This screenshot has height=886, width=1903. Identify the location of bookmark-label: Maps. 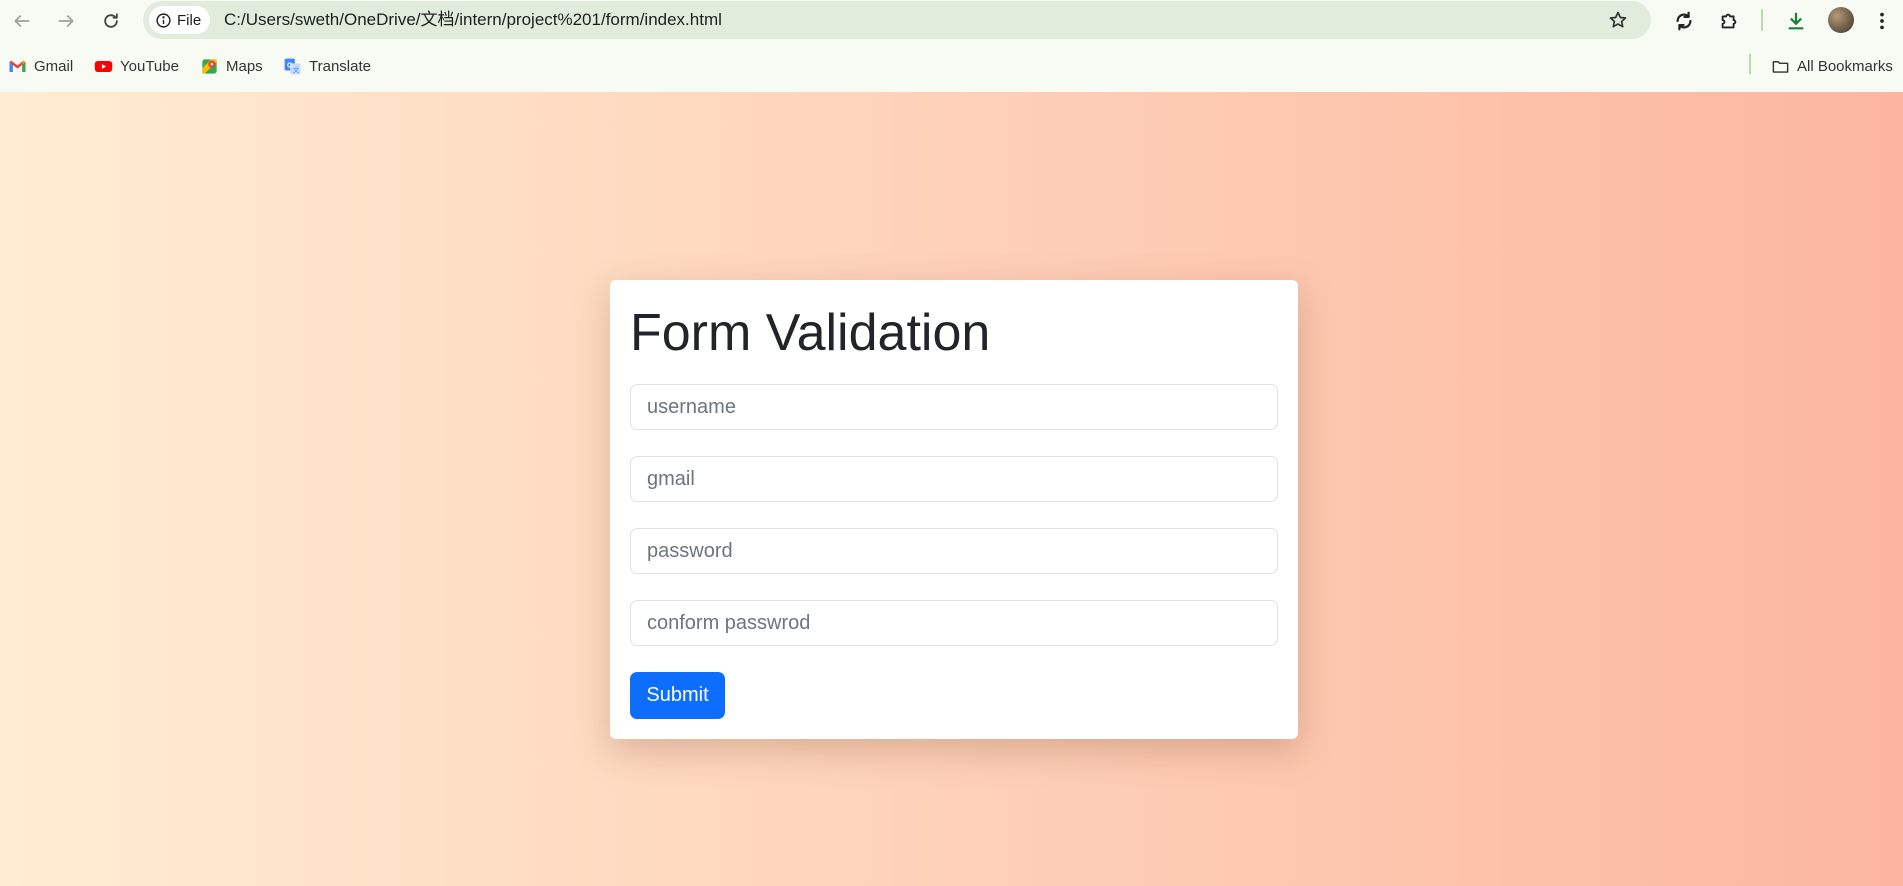
(244, 66).